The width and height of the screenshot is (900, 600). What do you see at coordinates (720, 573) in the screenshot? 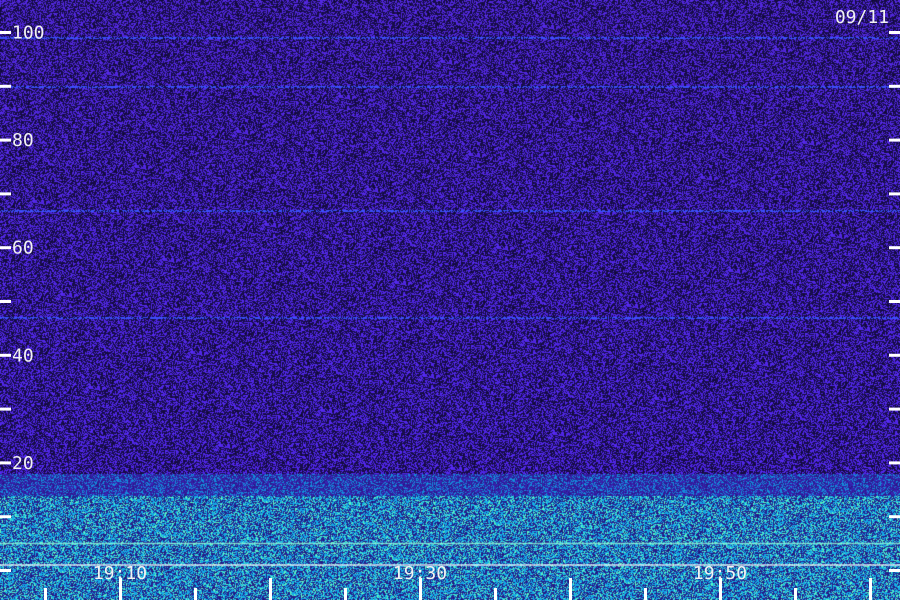
I see `x-tick-label: 19:50` at bounding box center [720, 573].